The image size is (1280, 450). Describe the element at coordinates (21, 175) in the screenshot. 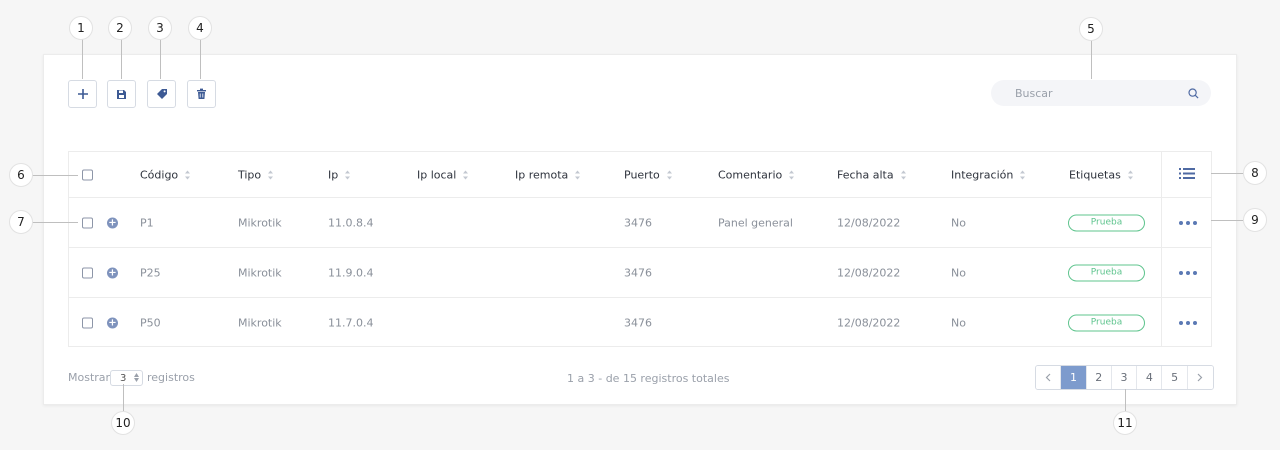

I see `callout-6: 6` at that location.